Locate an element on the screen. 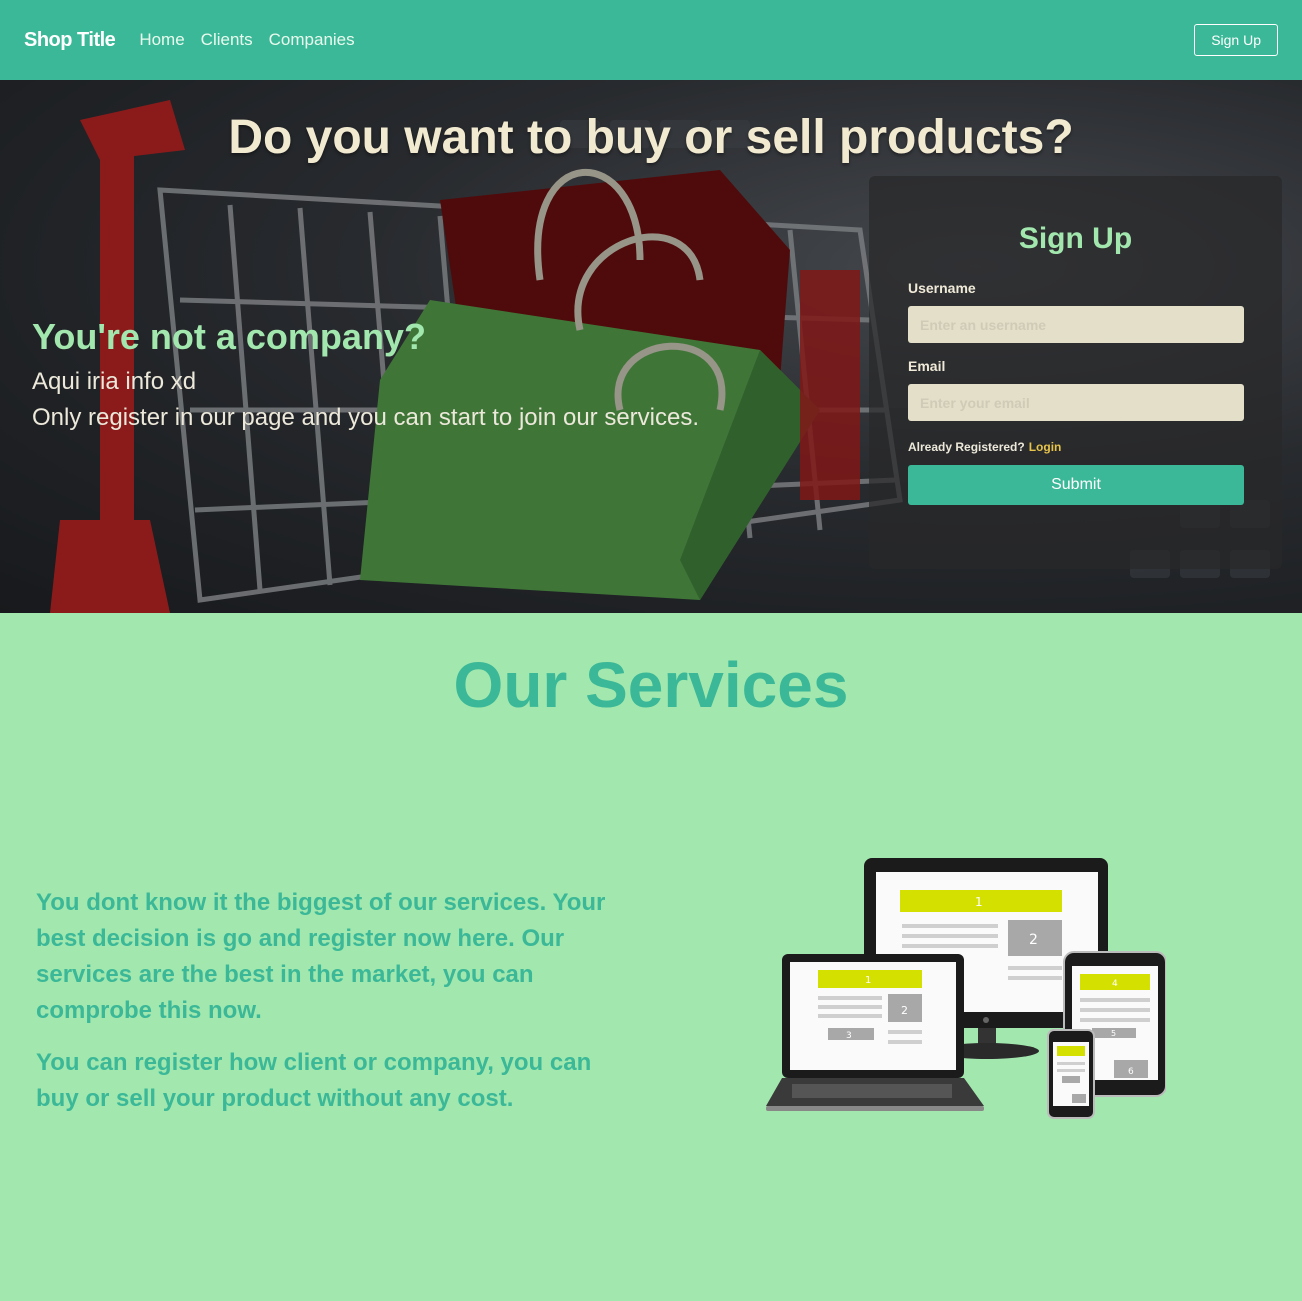 This screenshot has width=1302, height=1301. nav-link-clients: Clients is located at coordinates (227, 40).